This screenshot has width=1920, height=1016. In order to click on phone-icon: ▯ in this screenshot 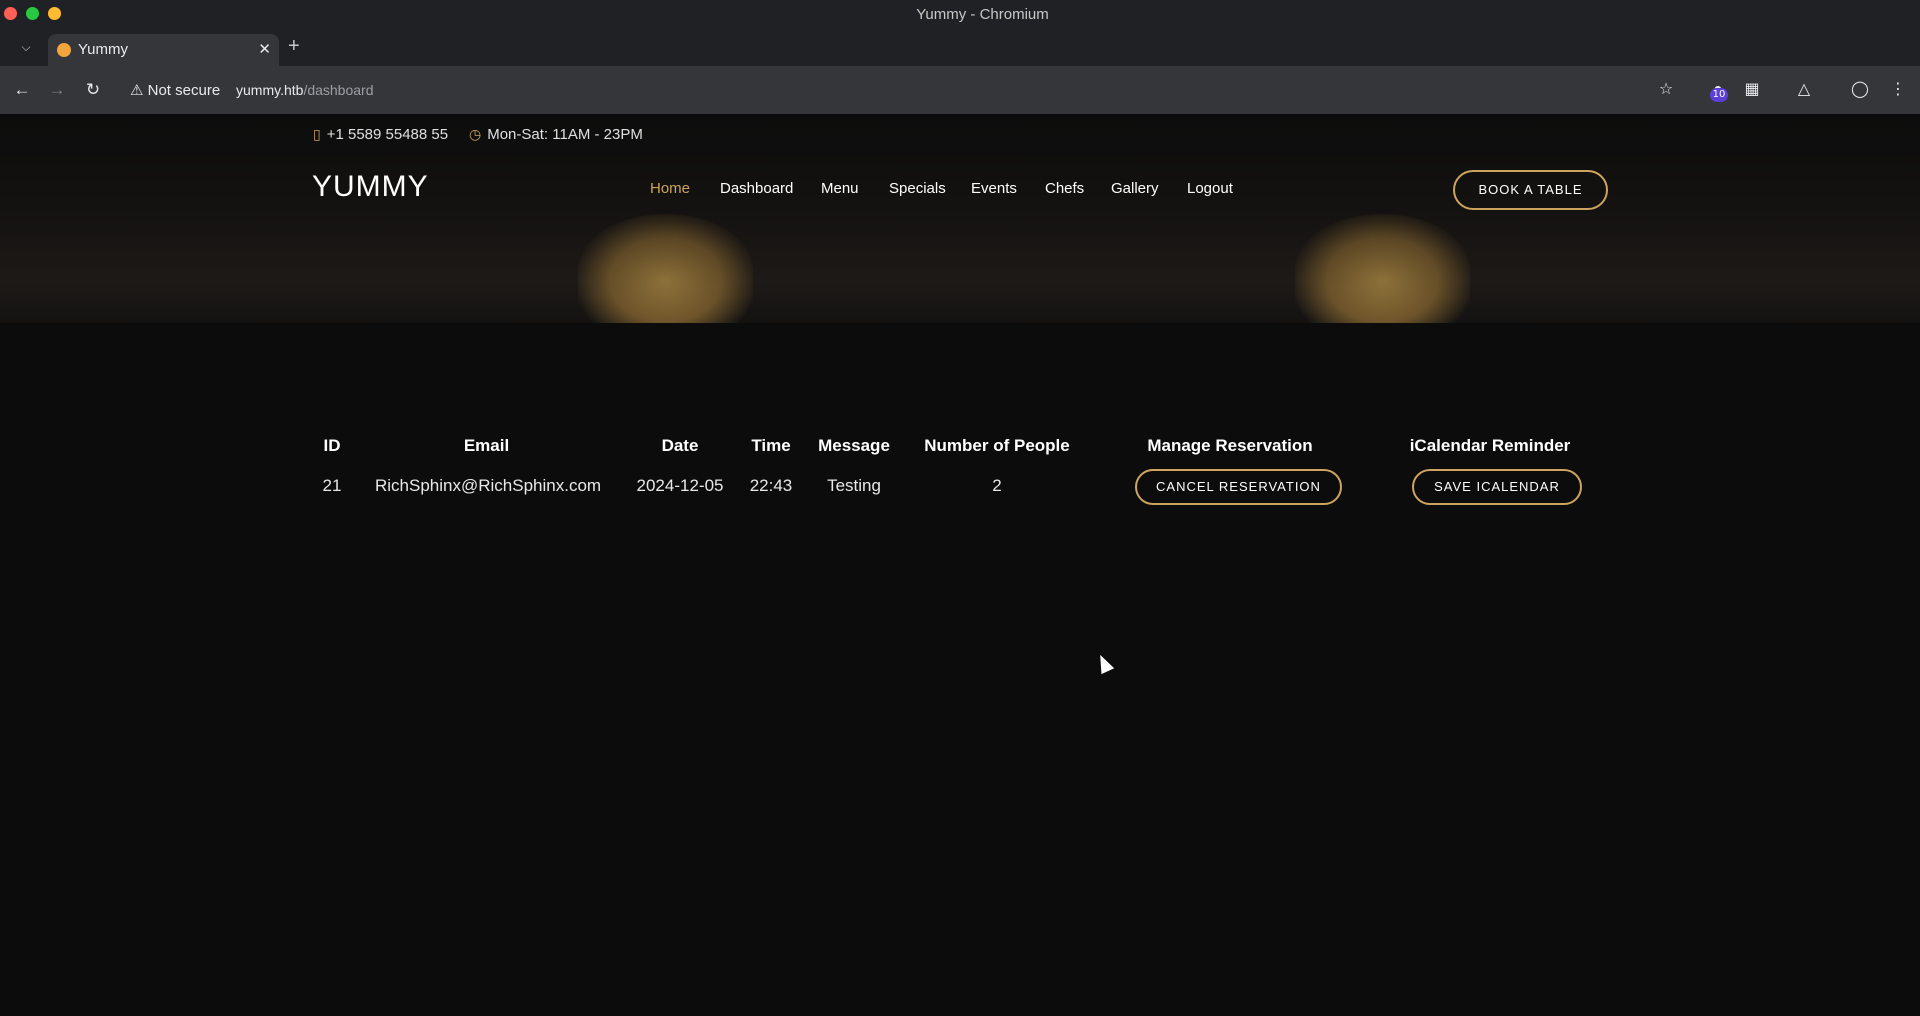, I will do `click(317, 134)`.